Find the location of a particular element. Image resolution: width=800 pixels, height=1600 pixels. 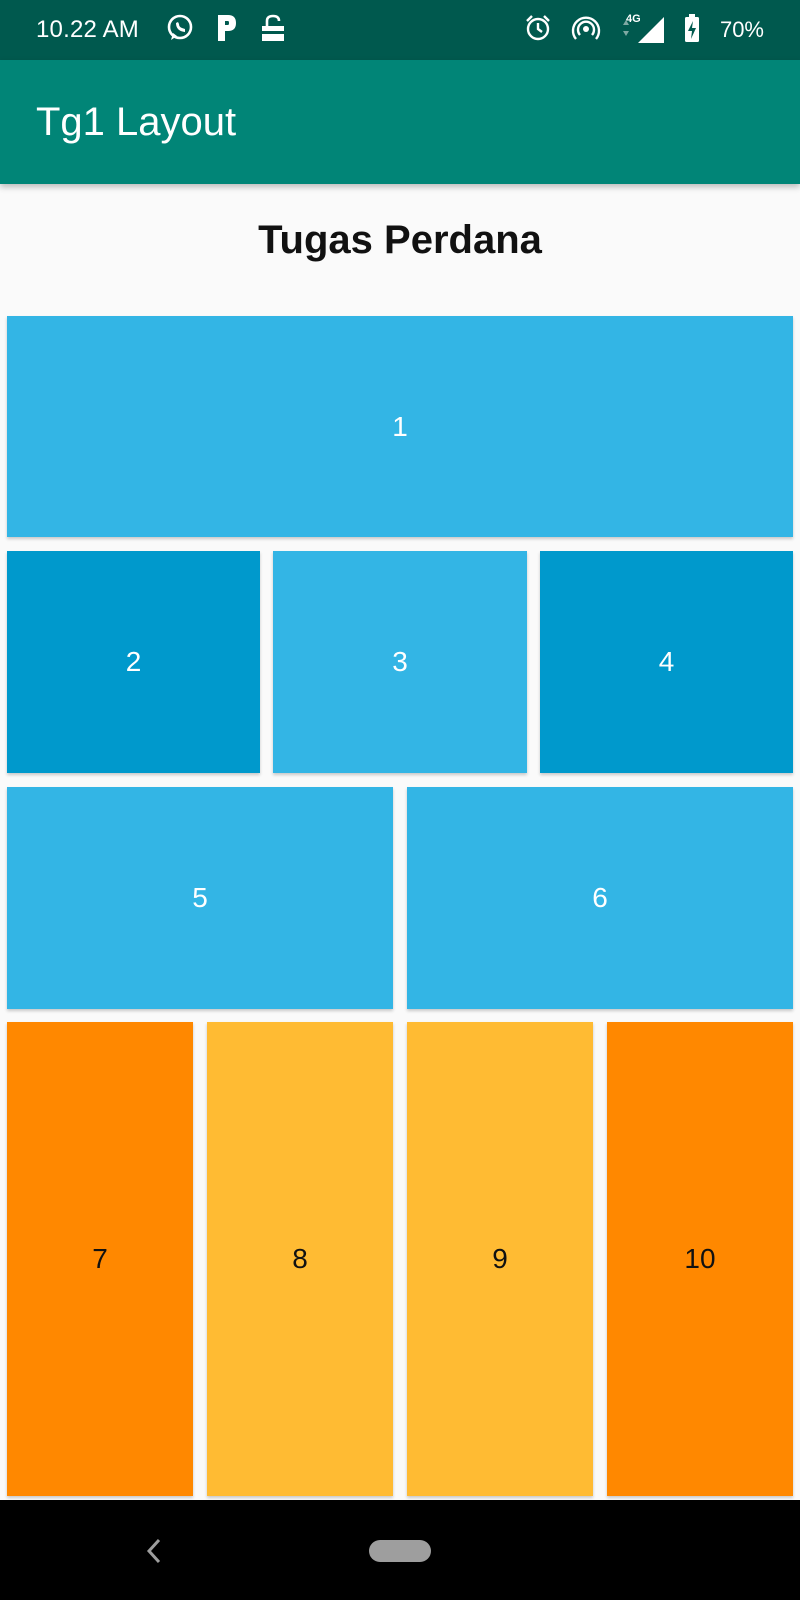

home-pill-icon is located at coordinates (400, 1551).